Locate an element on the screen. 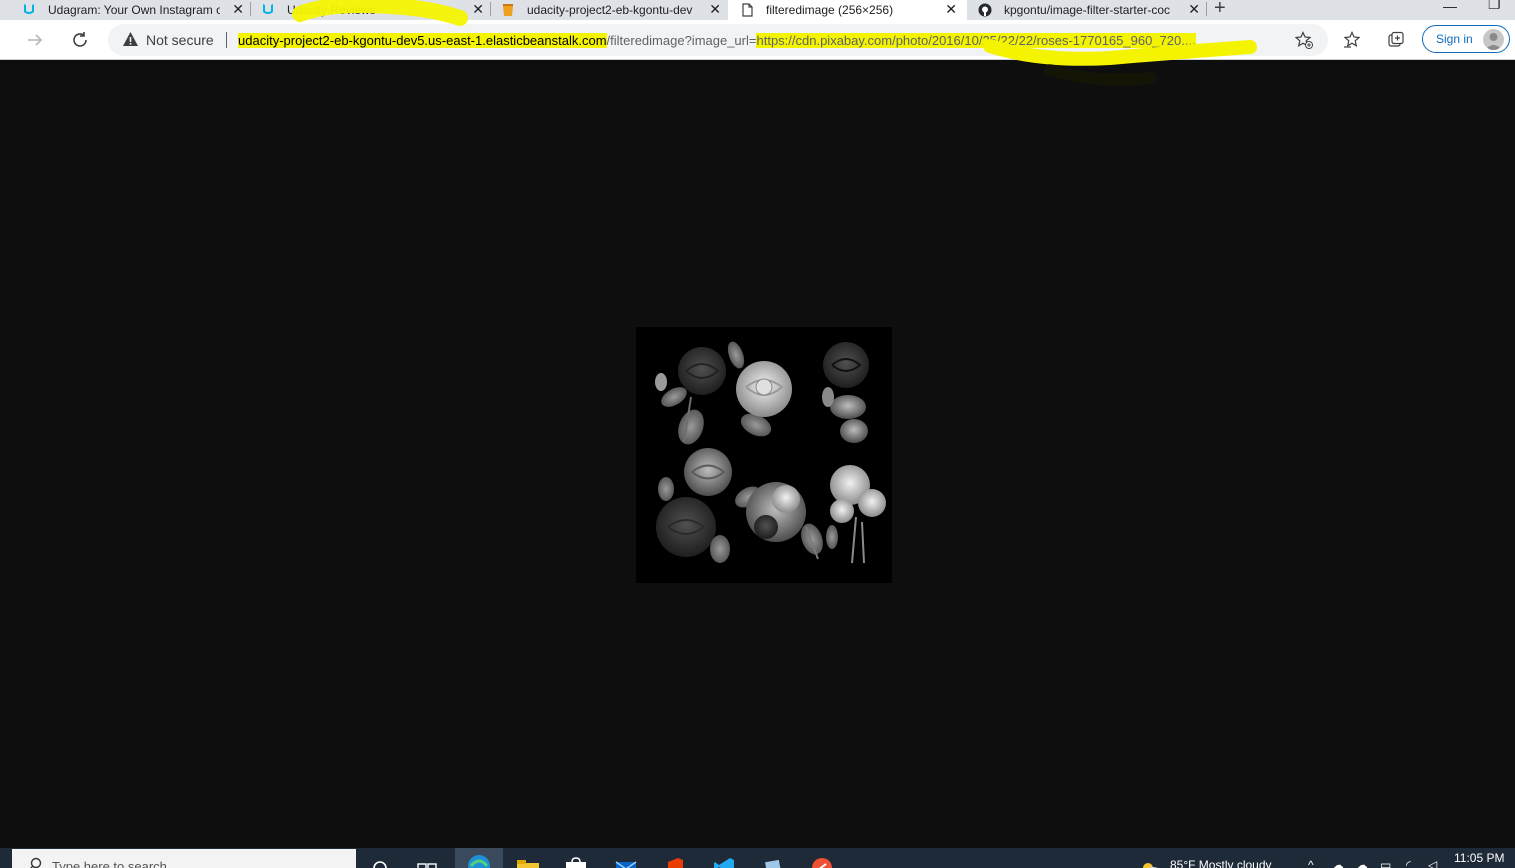 Image resolution: width=1515 pixels, height=868 pixels. avatar is located at coordinates (1493, 39).